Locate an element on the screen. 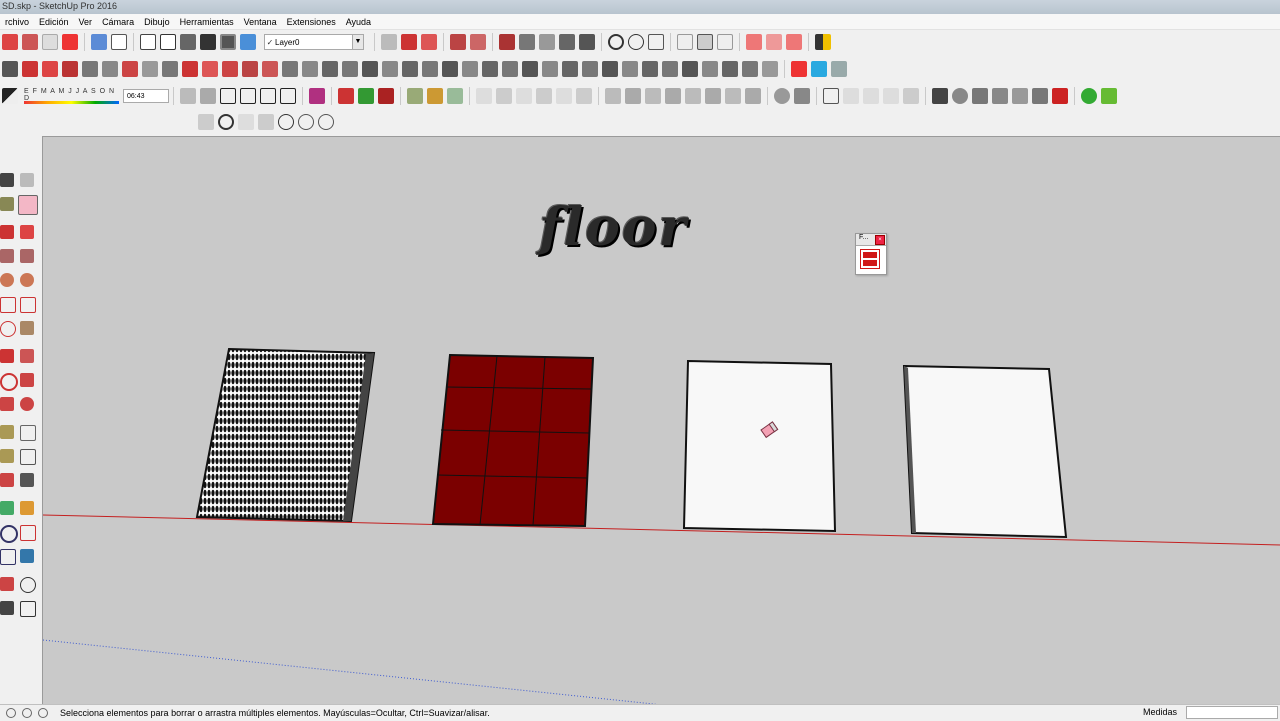 This screenshot has height=721, width=1280. brick-panel is located at coordinates (513, 440).